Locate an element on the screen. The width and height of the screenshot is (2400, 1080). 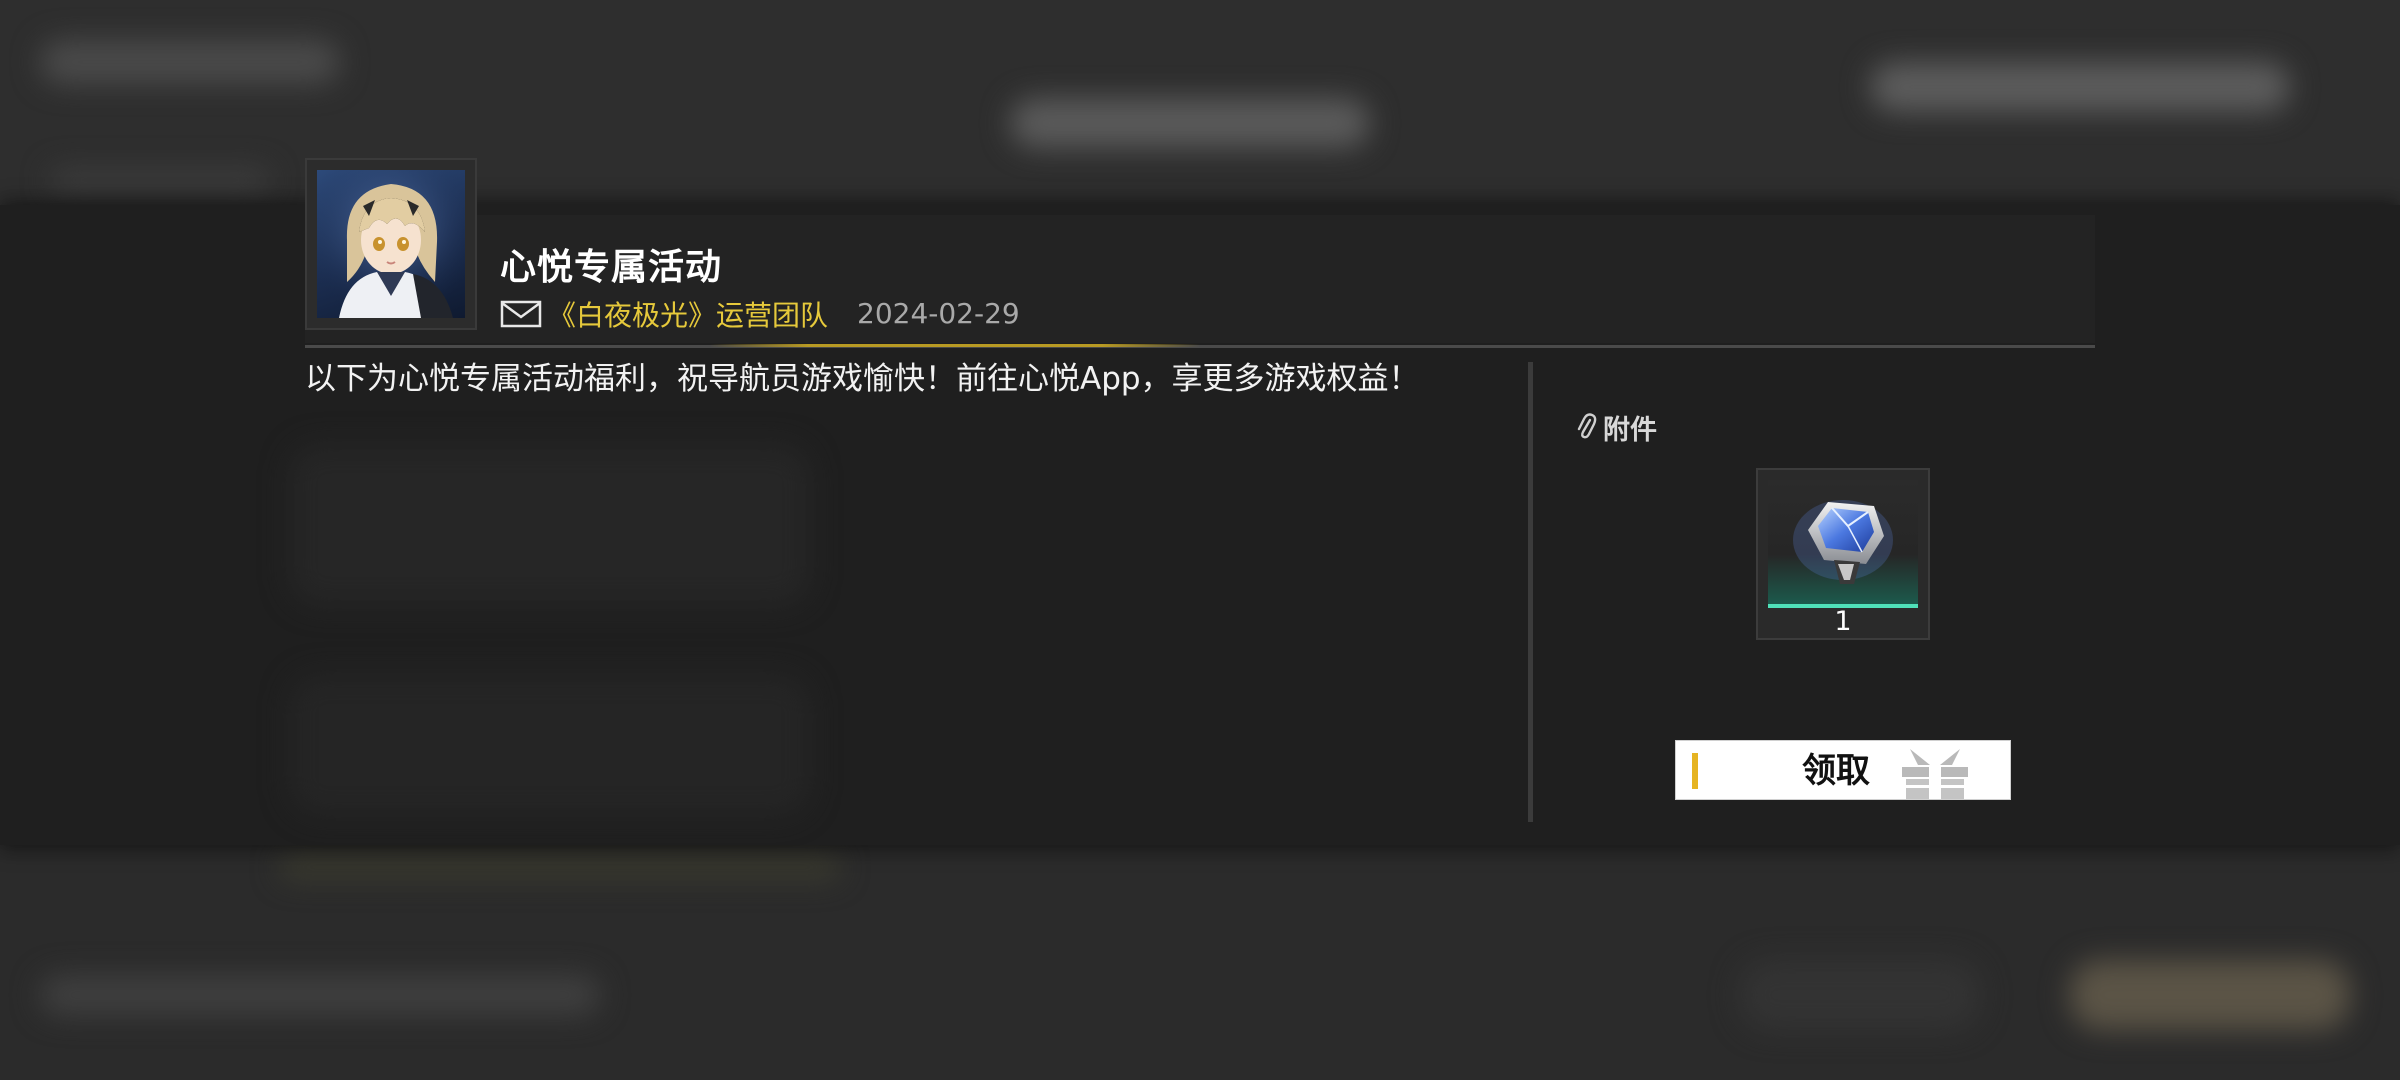
sender-avatar is located at coordinates (391, 244).